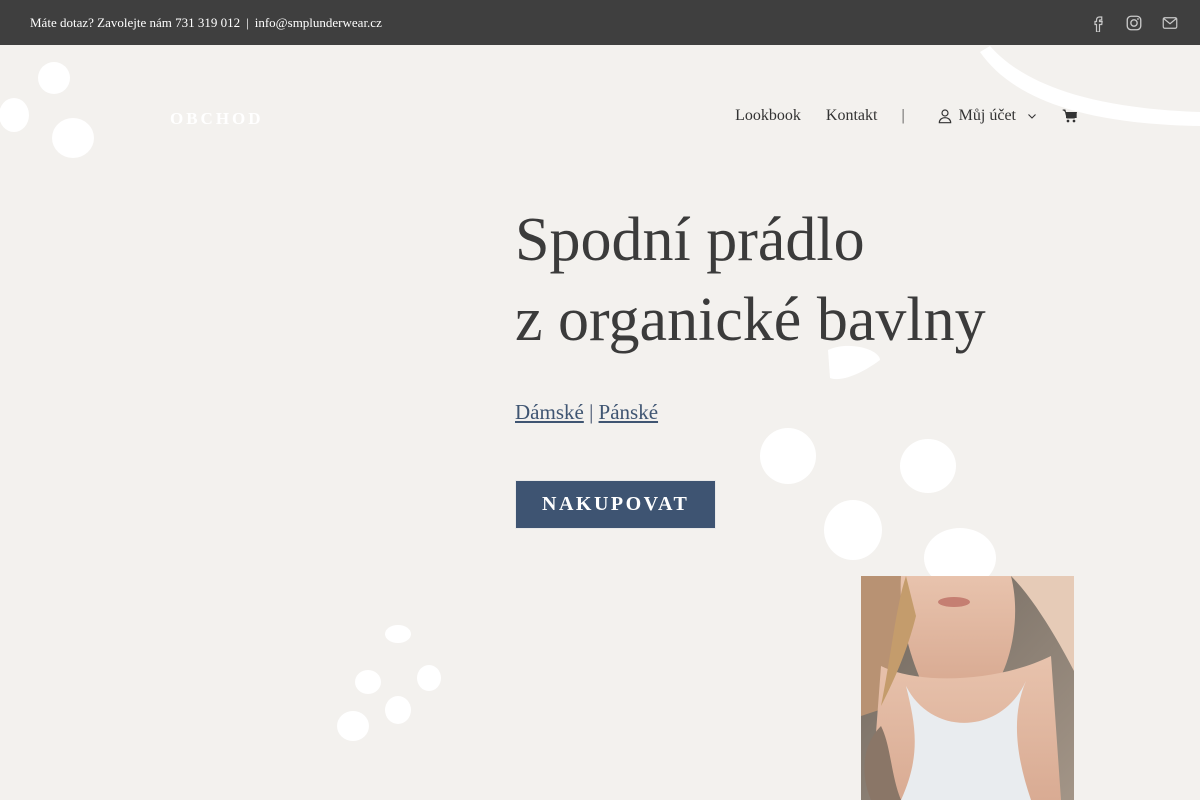 Image resolution: width=1200 pixels, height=800 pixels. I want to click on social-links, so click(1134, 23).